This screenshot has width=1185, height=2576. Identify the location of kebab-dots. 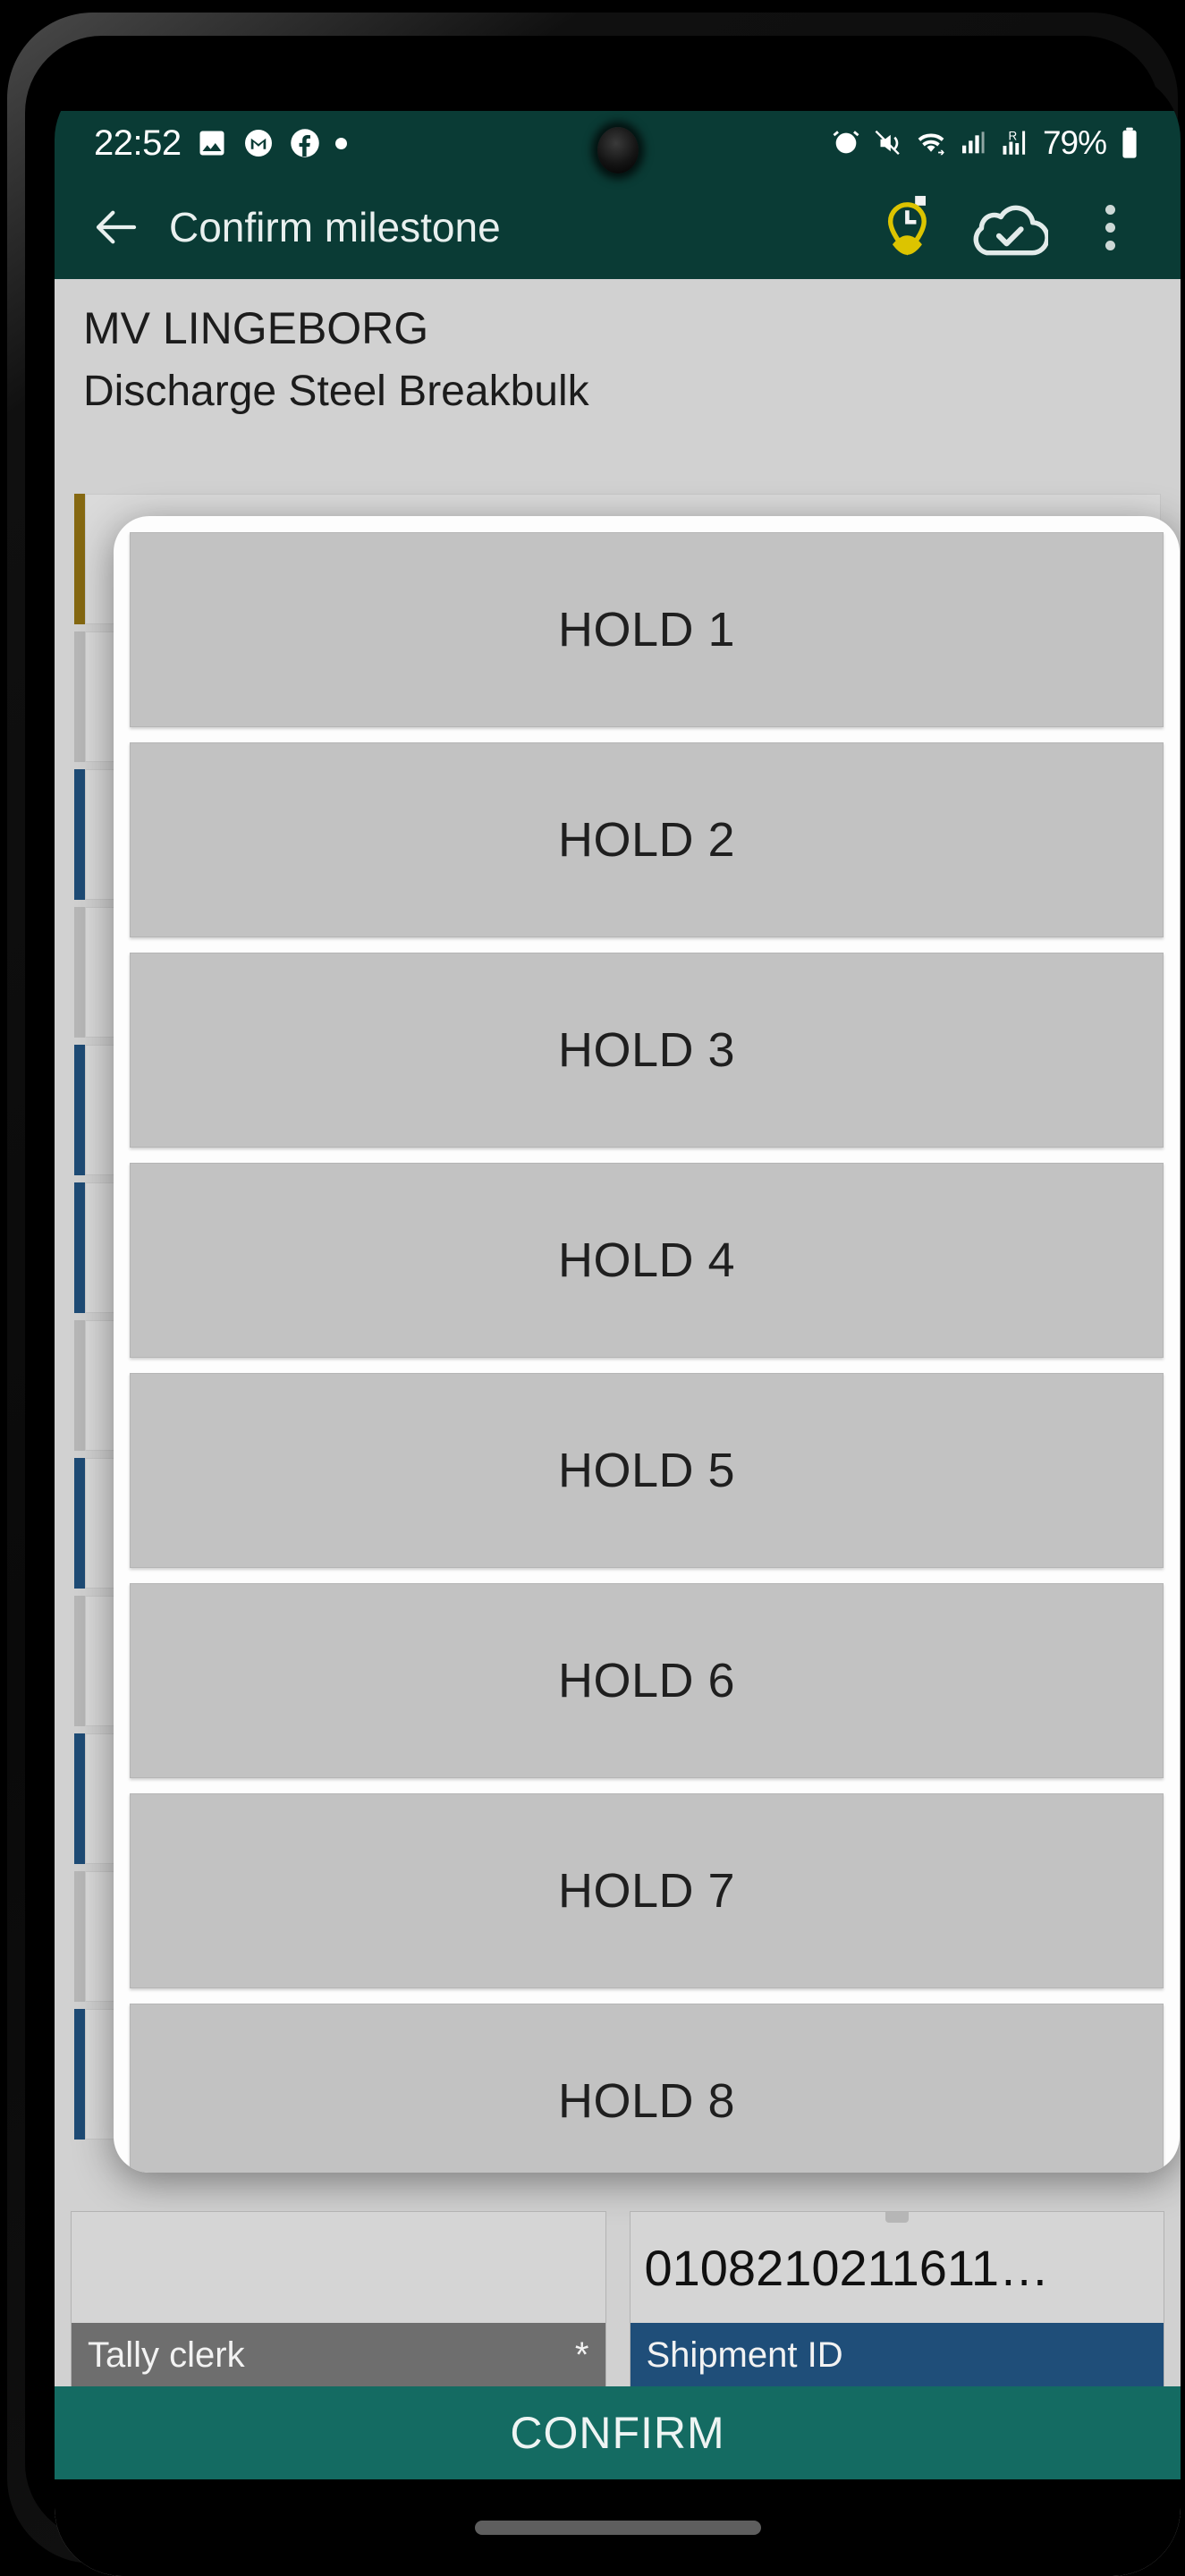
(1110, 227).